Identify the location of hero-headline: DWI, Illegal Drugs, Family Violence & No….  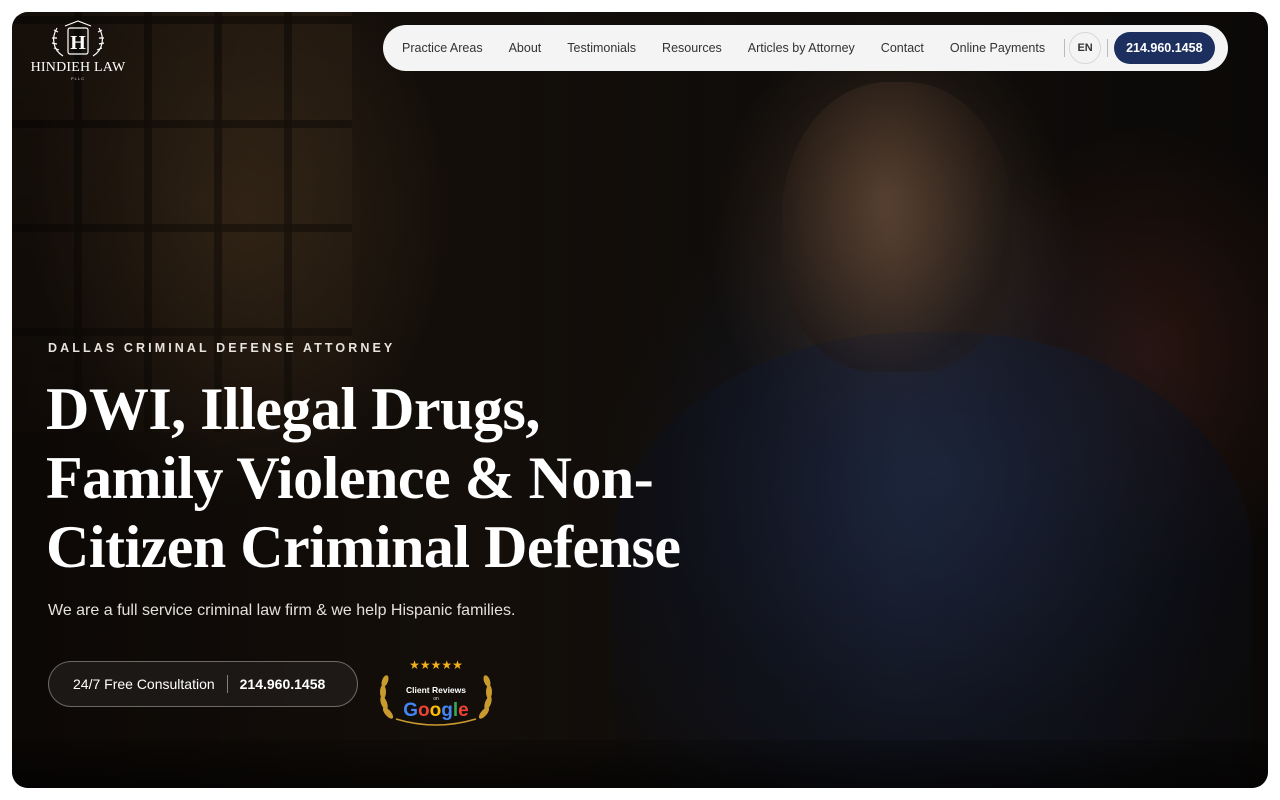
(396, 478).